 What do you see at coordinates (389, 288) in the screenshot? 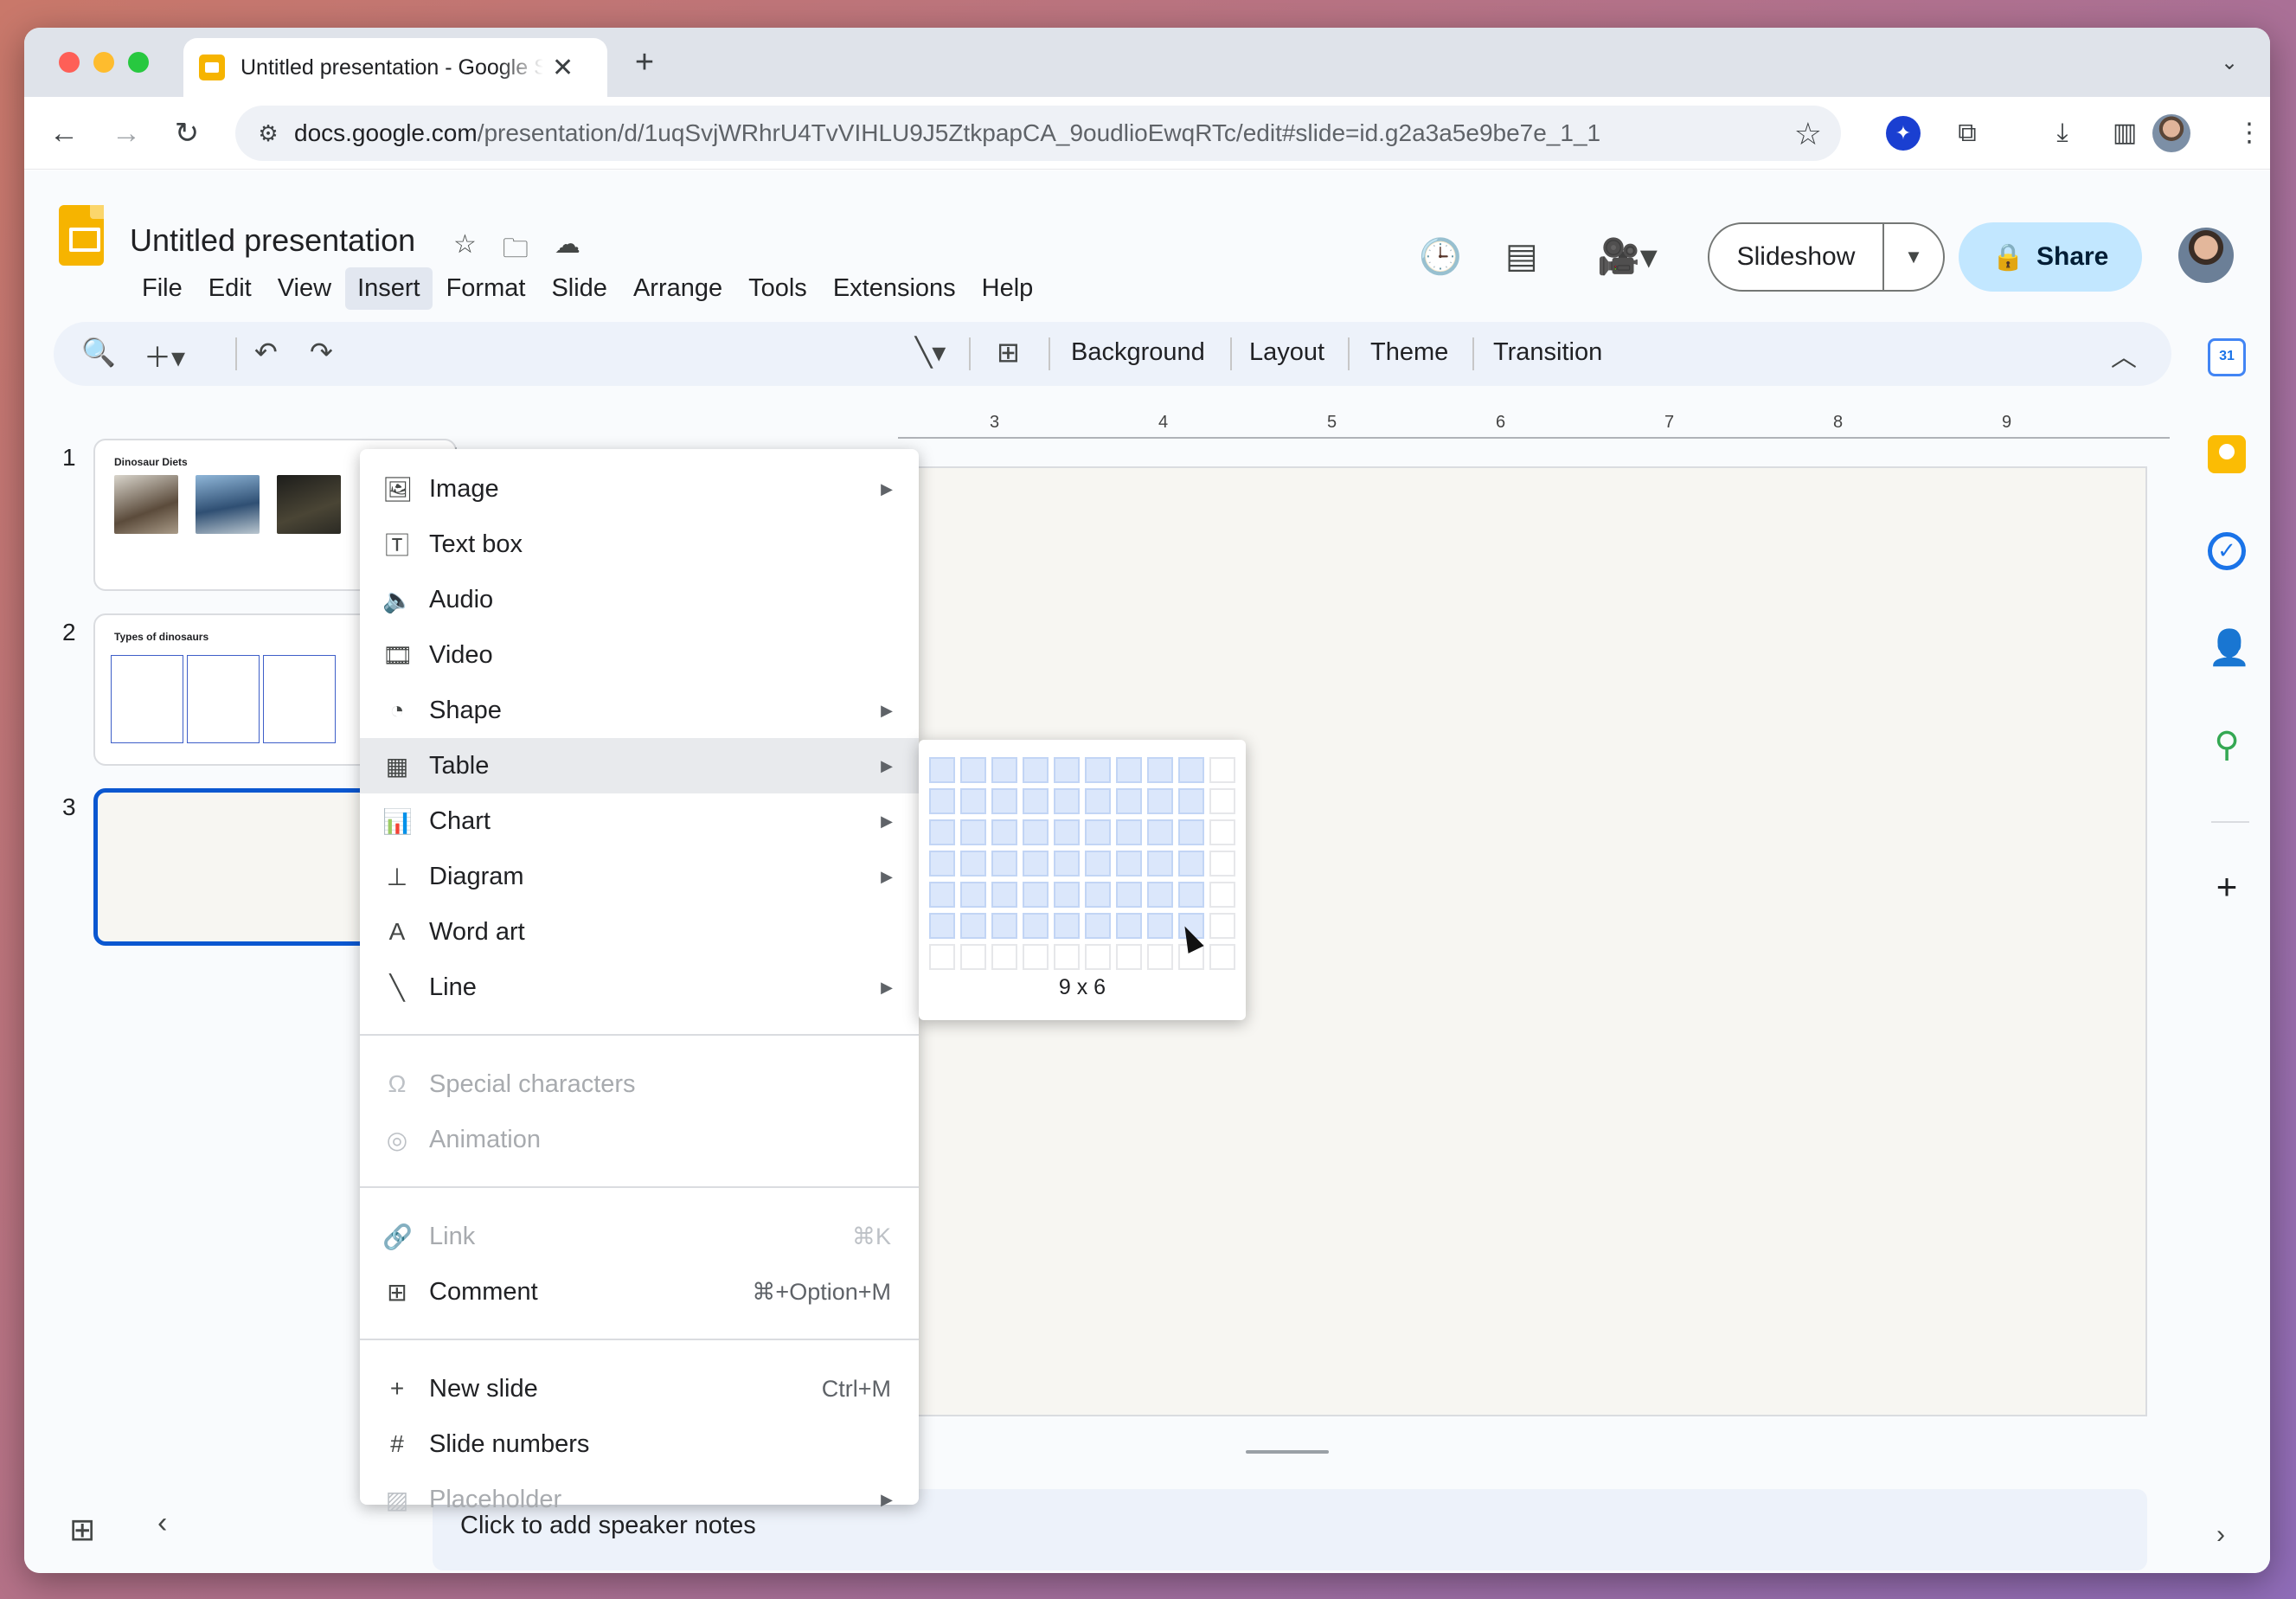
I see `menu-insert: Insert` at bounding box center [389, 288].